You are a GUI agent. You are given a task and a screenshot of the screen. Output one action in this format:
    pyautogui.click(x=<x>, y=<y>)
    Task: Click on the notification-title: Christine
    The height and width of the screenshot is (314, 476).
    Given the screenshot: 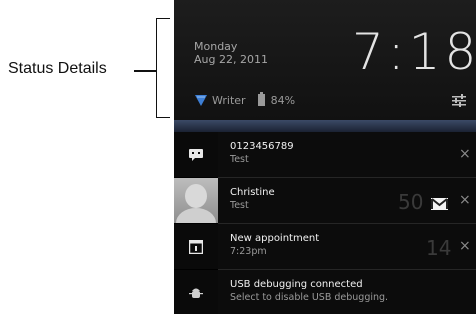 What is the action you would take?
    pyautogui.click(x=252, y=192)
    